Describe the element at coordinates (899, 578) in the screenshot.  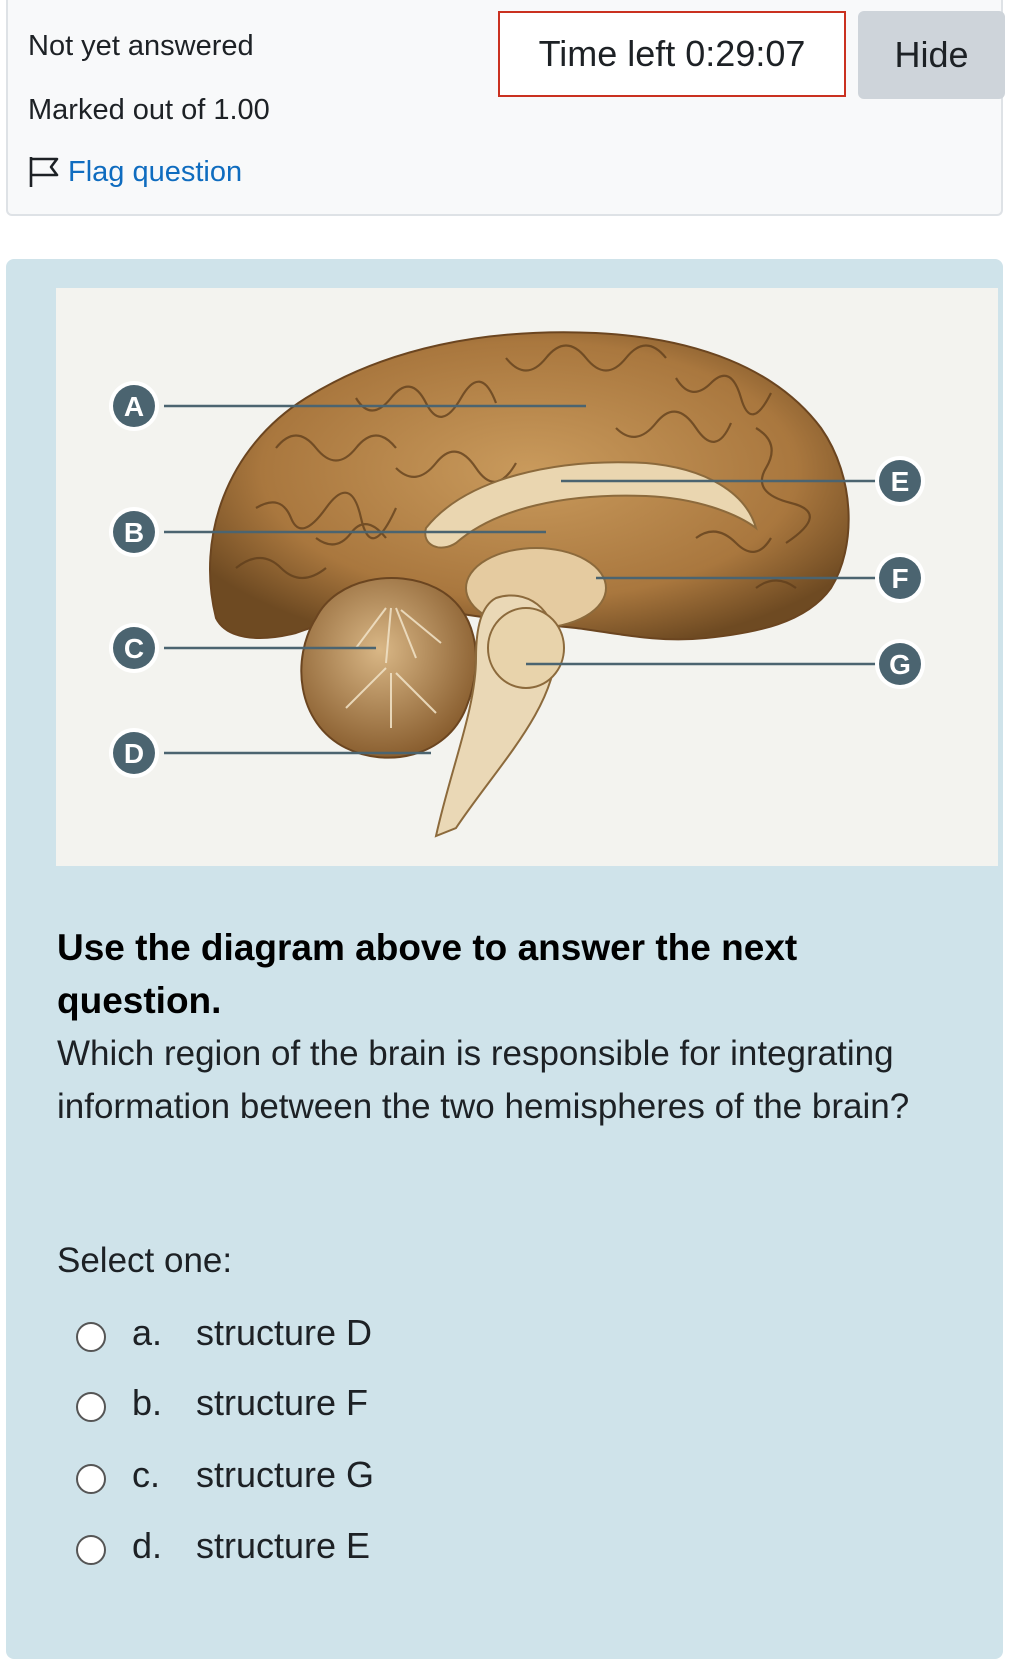
I see `label-f: F` at that location.